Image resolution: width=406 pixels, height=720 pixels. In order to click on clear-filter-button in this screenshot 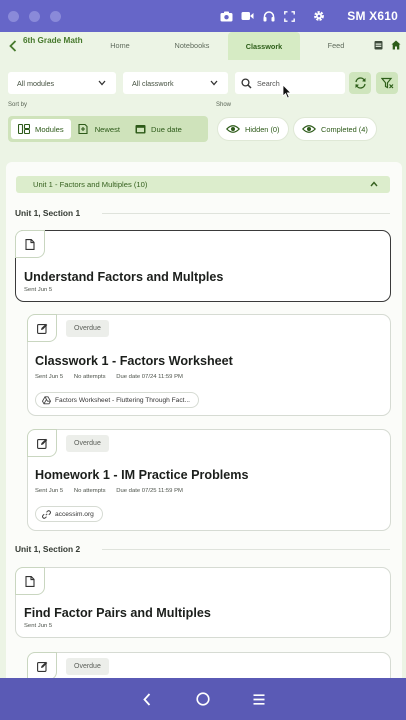, I will do `click(387, 83)`.